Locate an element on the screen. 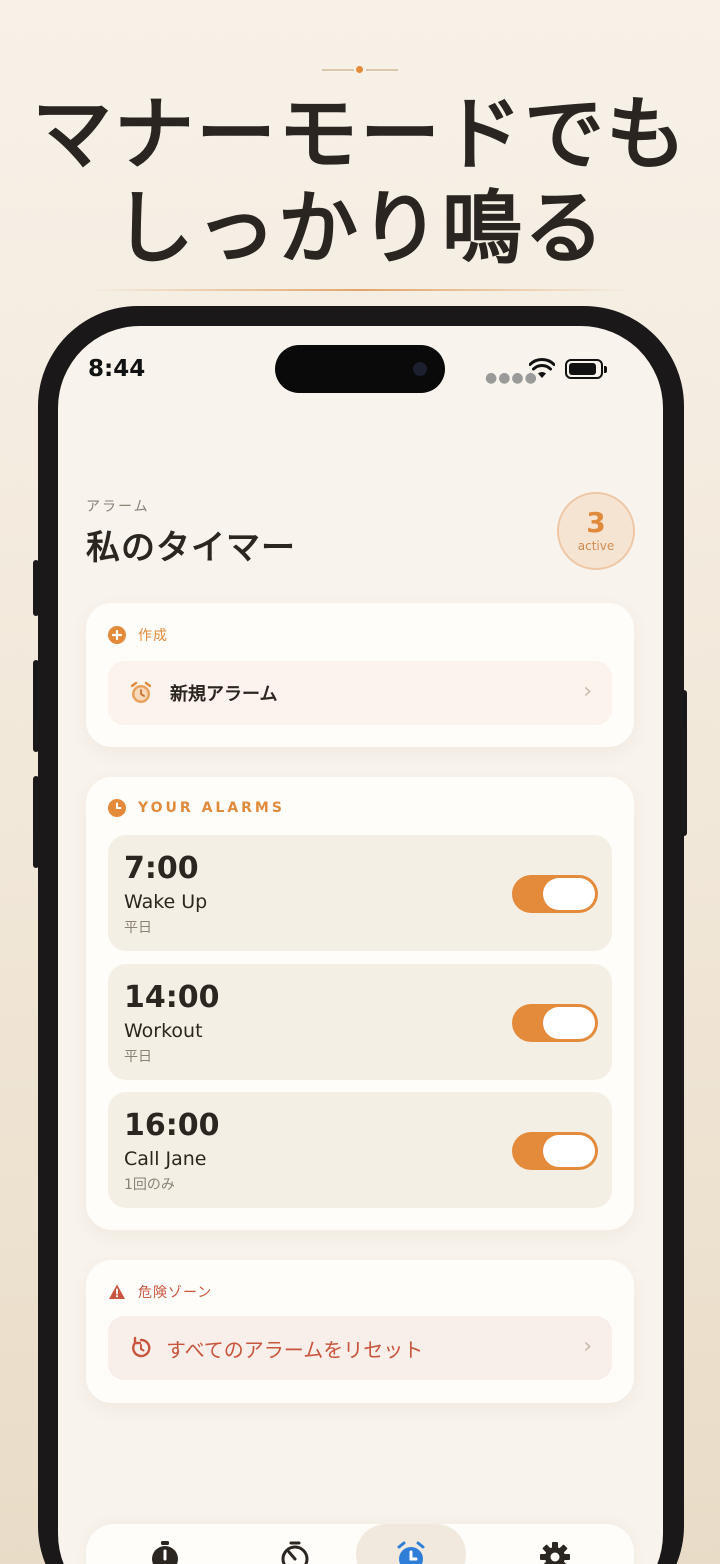  alarm-repeat: 1回のみ is located at coordinates (149, 1185).